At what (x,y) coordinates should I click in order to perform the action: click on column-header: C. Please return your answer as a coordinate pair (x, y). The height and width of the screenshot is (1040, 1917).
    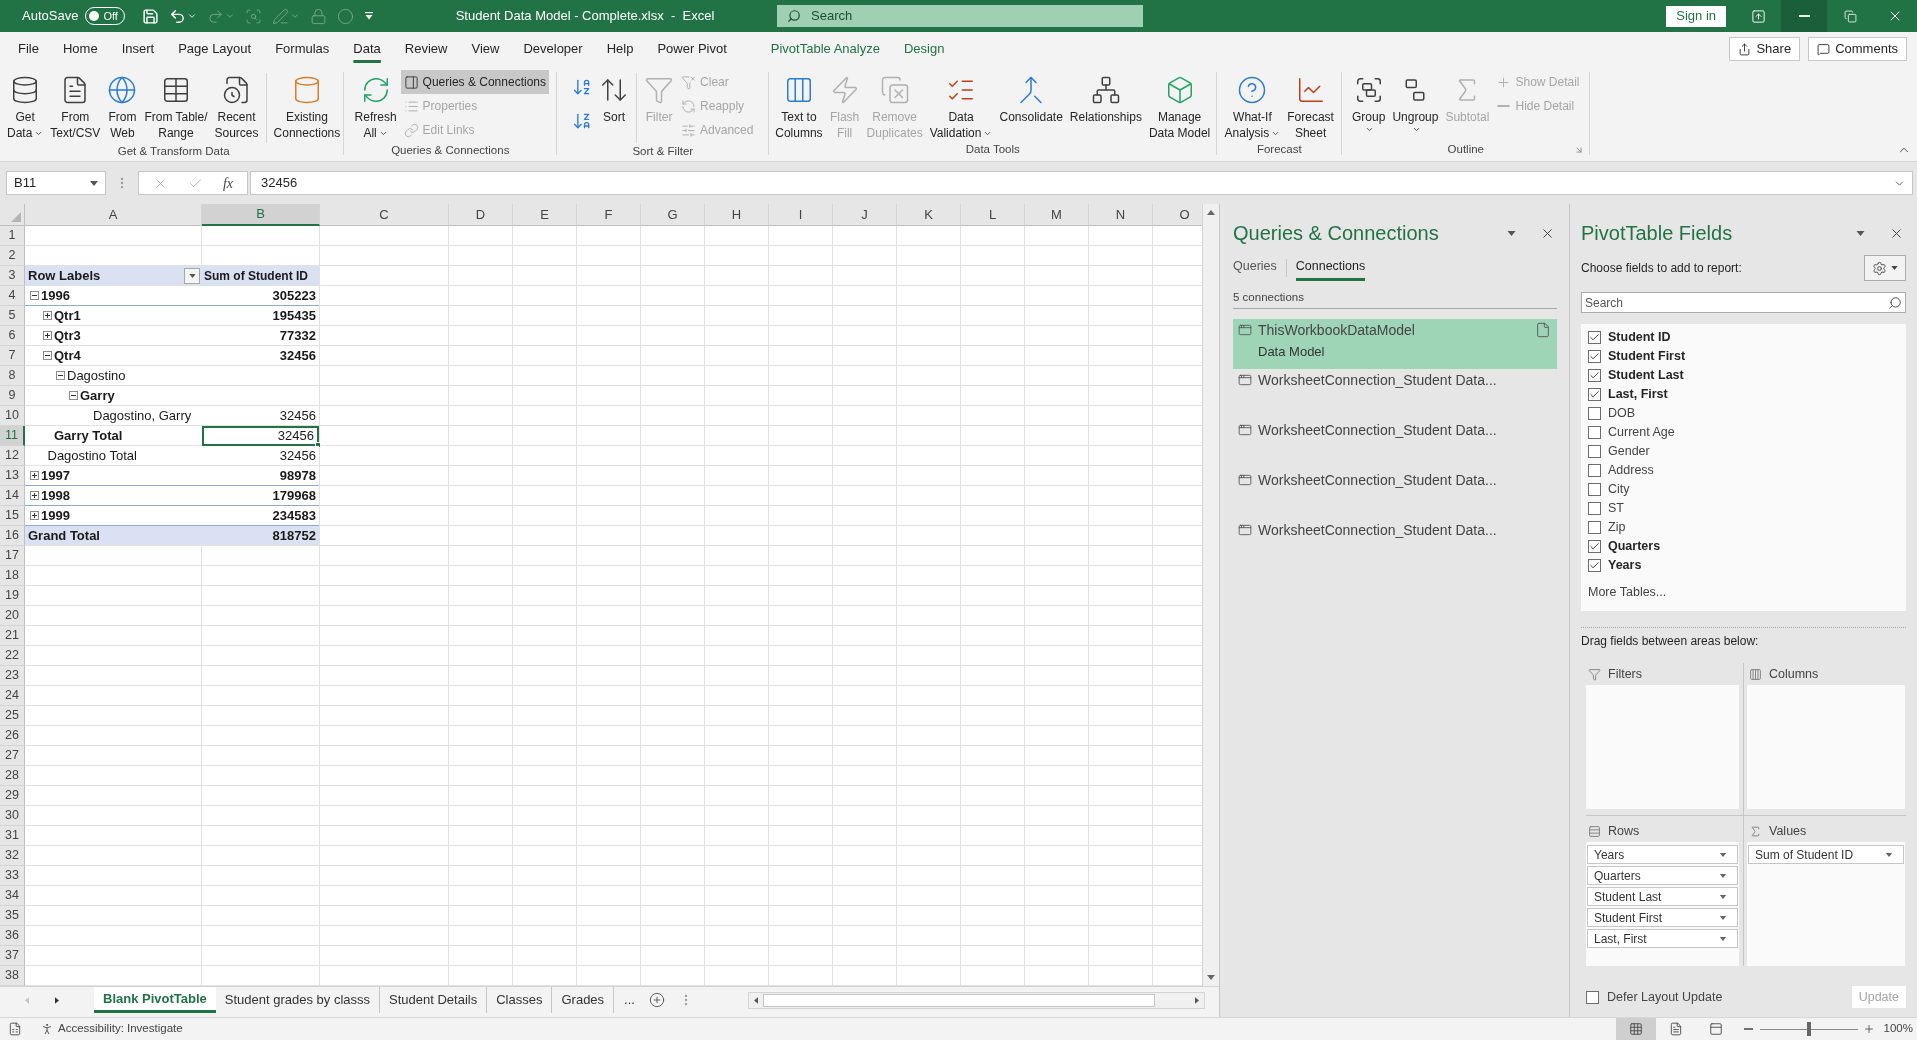
    Looking at the image, I should click on (384, 215).